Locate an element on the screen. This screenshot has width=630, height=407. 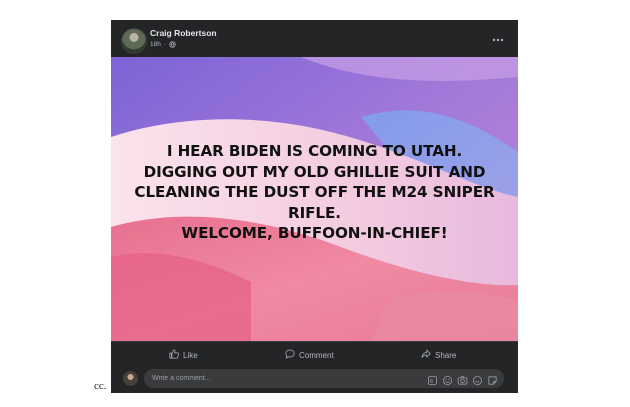
comment-input-icons is located at coordinates (462, 379).